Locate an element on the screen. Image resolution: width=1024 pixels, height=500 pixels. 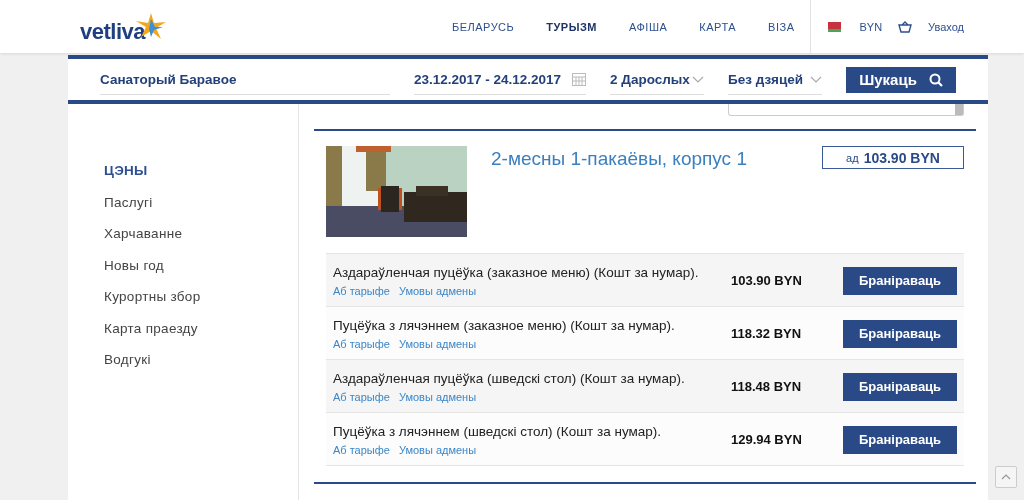
adults-dropdown: 2 Дарослых is located at coordinates (657, 79).